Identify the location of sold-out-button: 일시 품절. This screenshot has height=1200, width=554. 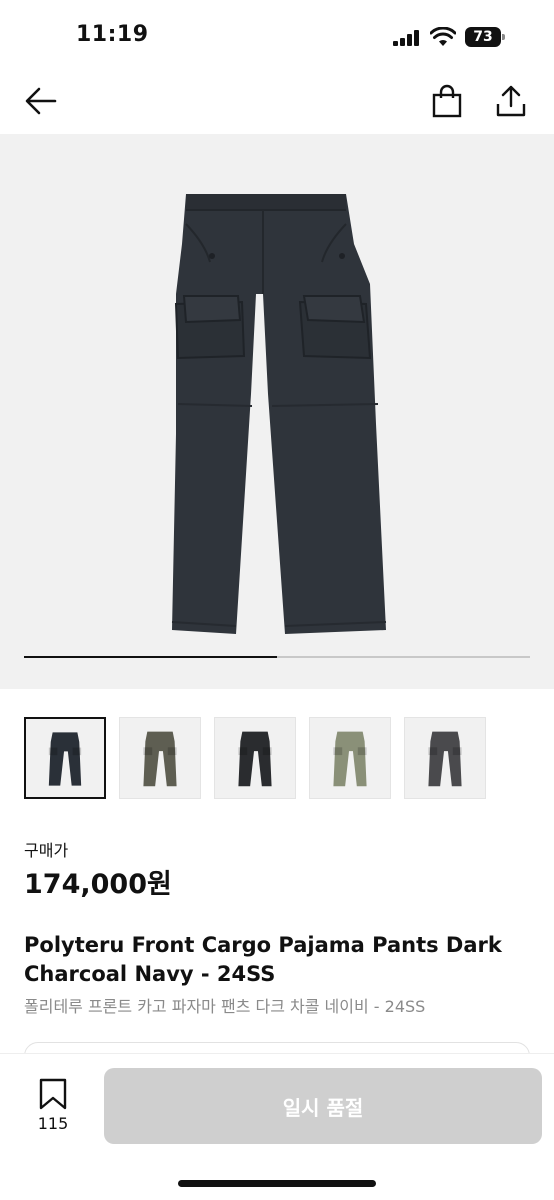
(323, 1106).